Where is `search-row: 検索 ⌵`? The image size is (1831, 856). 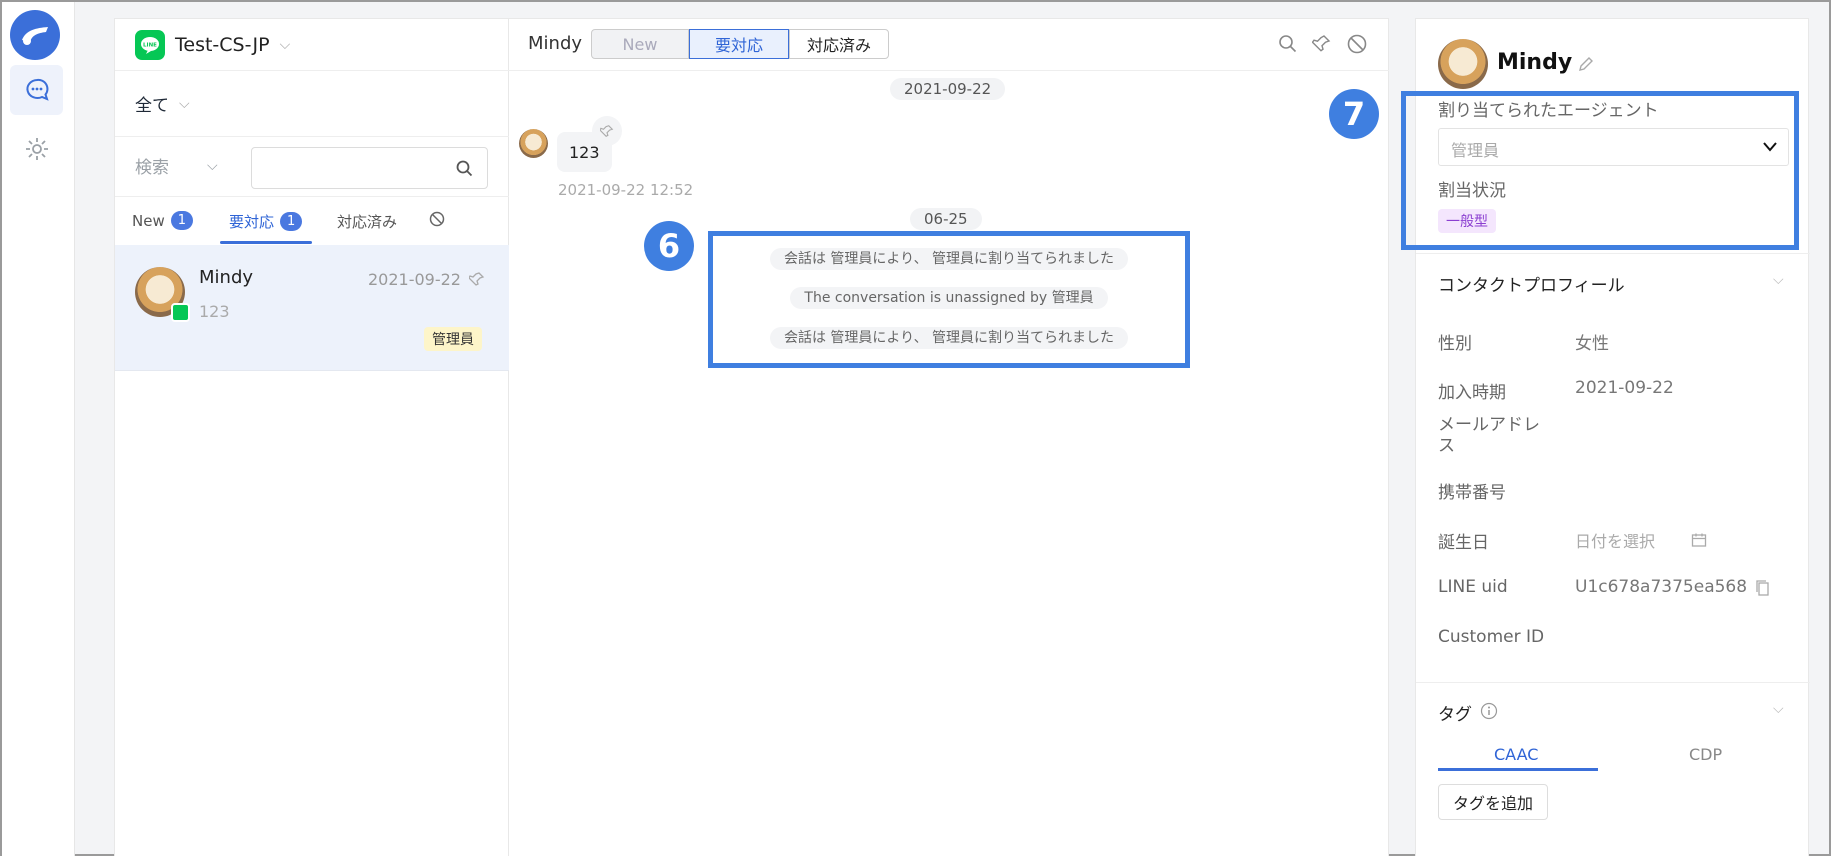 search-row: 検索 ⌵ is located at coordinates (312, 167).